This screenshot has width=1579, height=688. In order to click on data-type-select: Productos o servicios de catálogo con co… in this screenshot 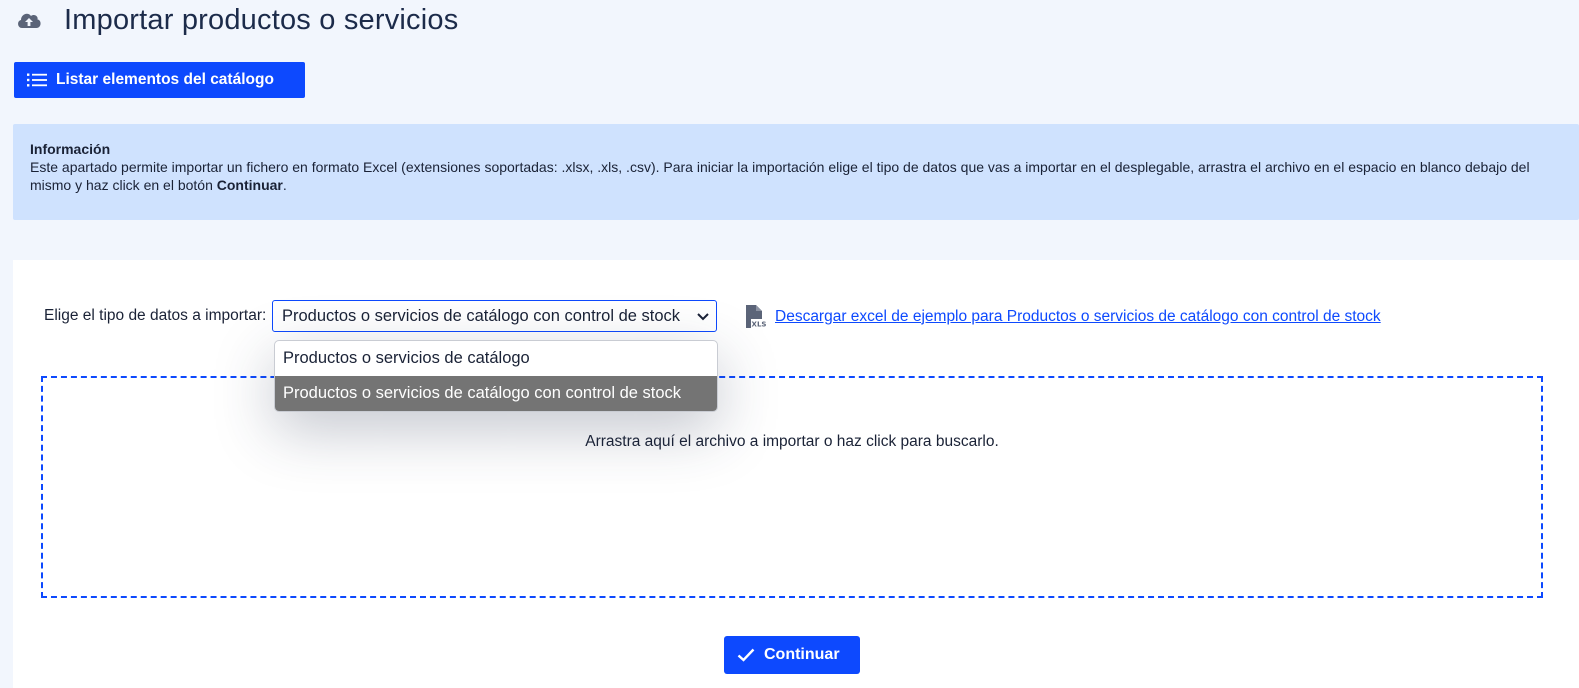, I will do `click(494, 316)`.